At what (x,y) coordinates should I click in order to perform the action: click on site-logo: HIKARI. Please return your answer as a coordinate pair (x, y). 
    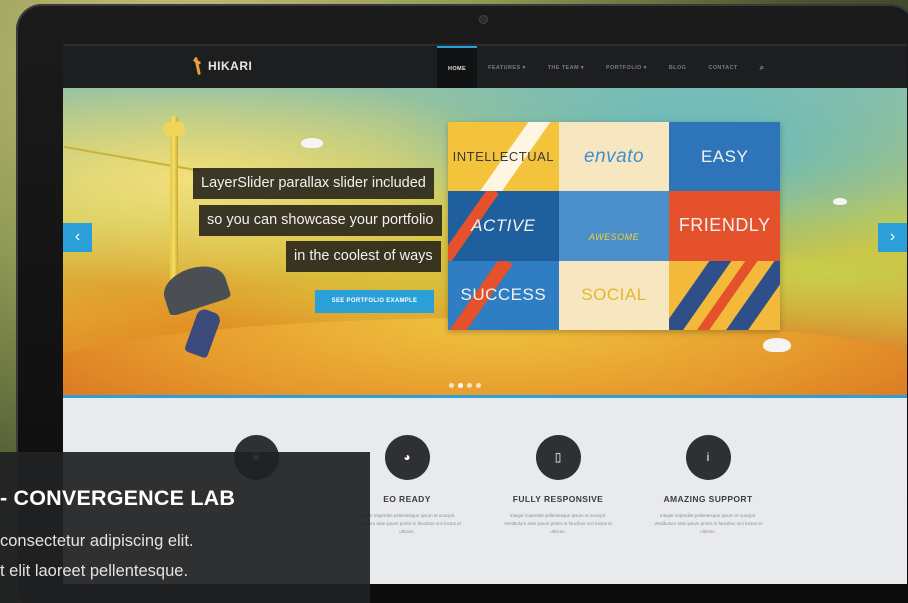
    Looking at the image, I should click on (222, 66).